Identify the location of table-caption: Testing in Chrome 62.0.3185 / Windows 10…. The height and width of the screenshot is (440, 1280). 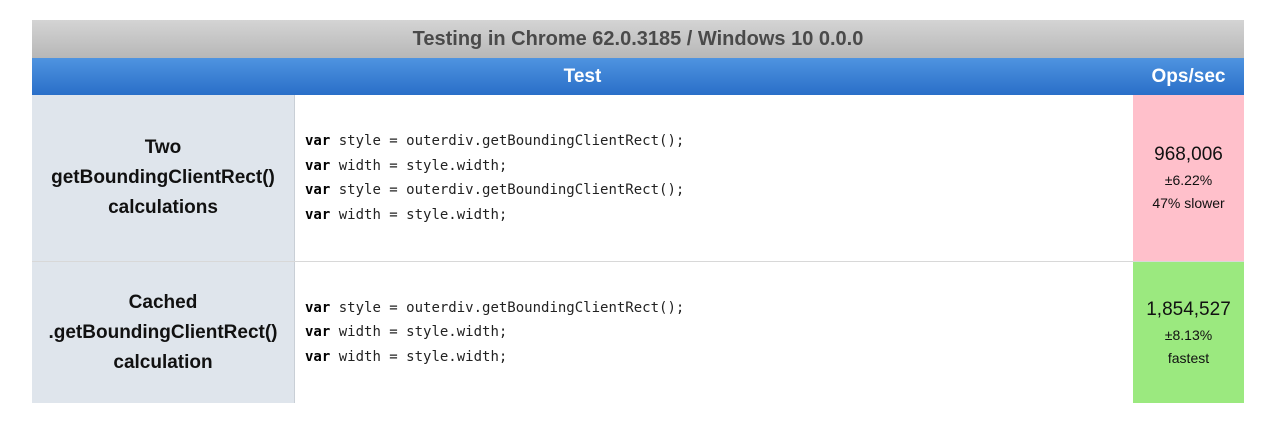
(638, 39).